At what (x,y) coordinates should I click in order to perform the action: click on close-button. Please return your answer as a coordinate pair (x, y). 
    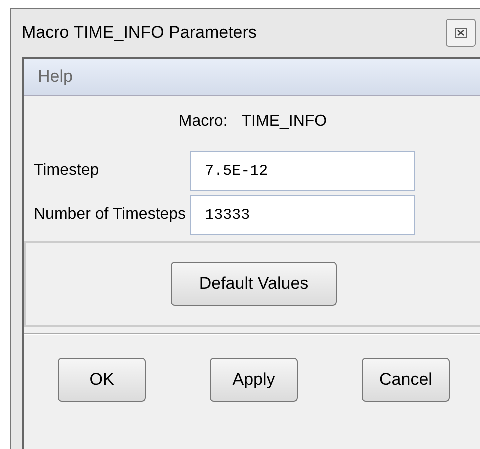
    Looking at the image, I should click on (461, 33).